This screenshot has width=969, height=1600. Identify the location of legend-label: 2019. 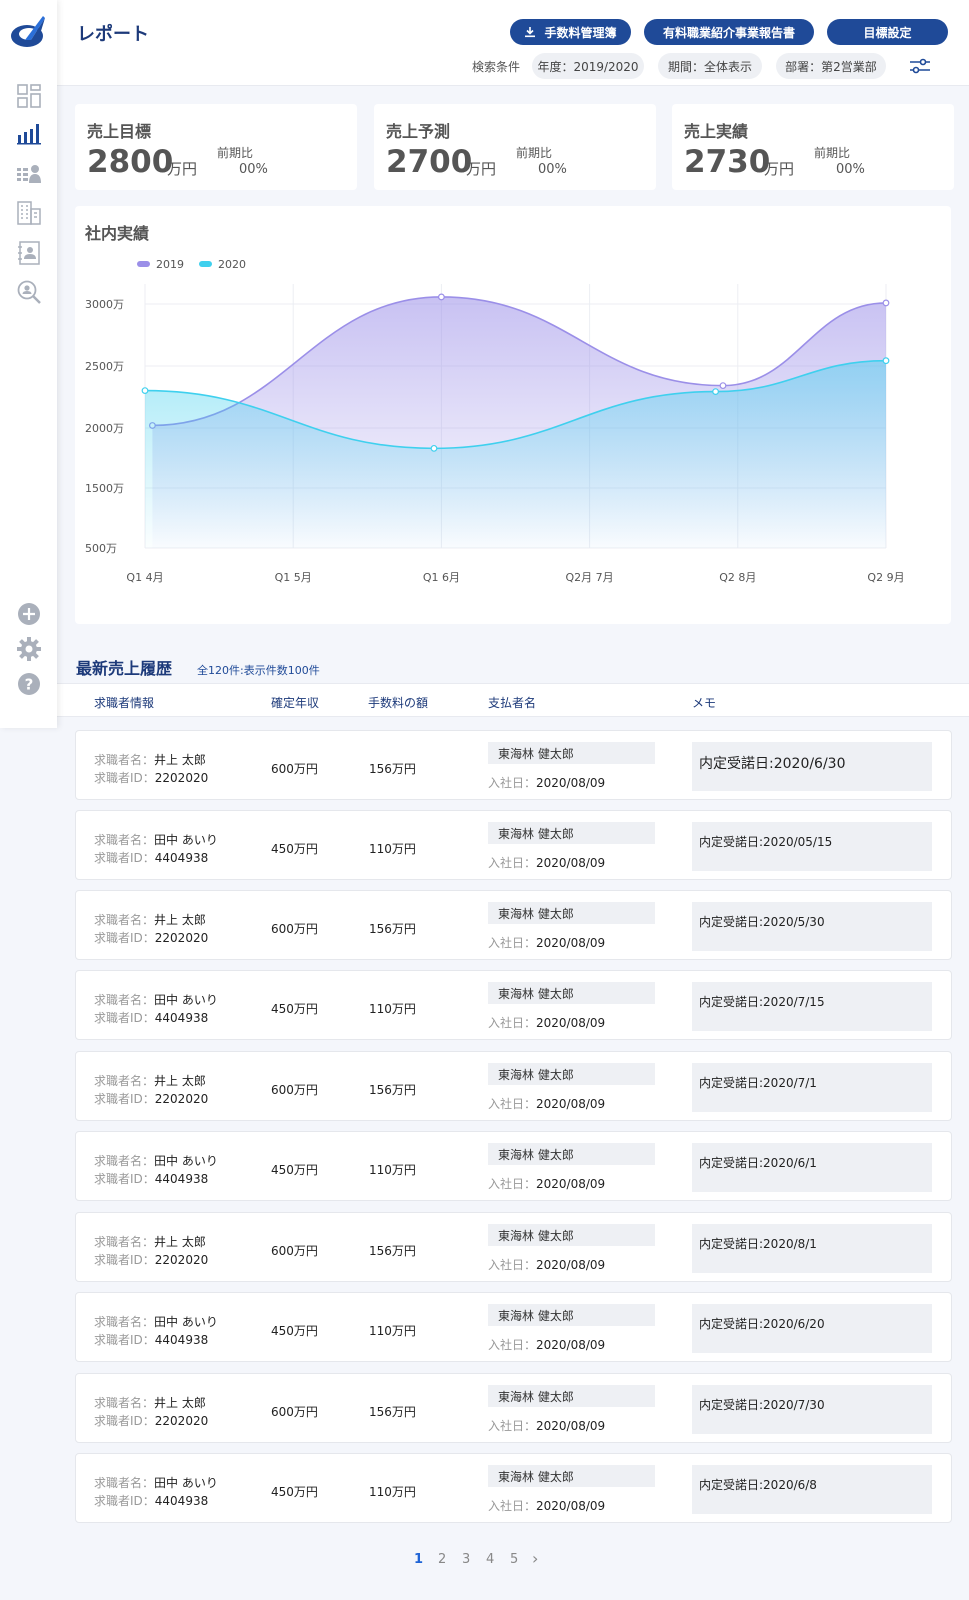
(170, 264).